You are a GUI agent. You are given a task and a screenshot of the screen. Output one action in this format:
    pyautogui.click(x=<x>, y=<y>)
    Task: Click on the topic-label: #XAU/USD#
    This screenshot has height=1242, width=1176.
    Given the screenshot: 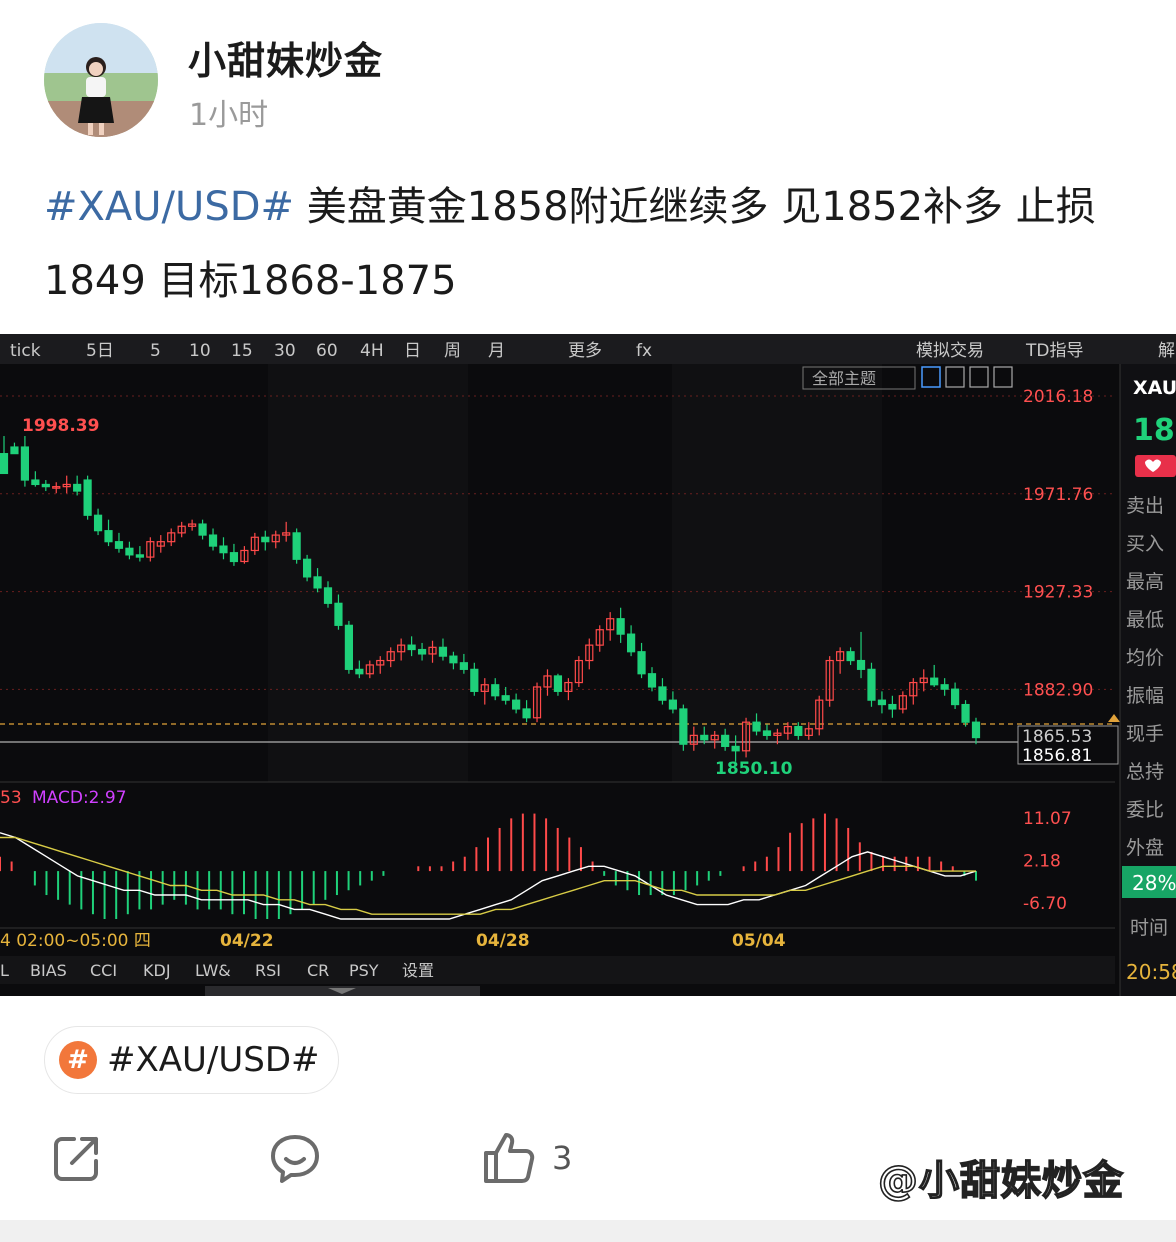 What is the action you would take?
    pyautogui.click(x=213, y=1060)
    